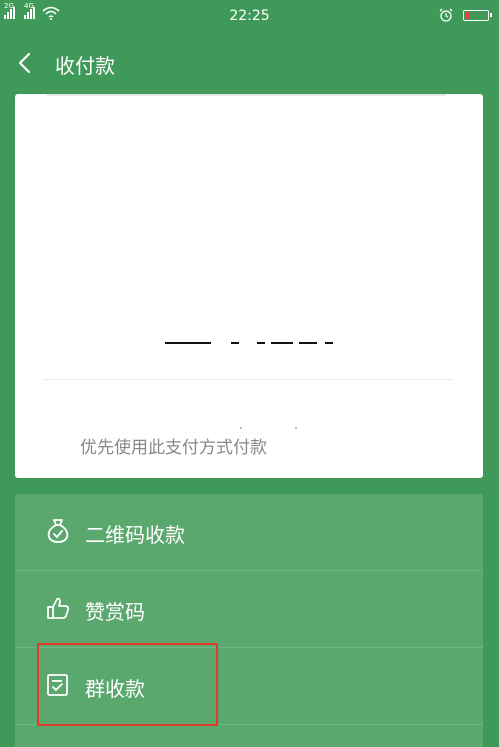  What do you see at coordinates (248, 379) in the screenshot?
I see `card-divider` at bounding box center [248, 379].